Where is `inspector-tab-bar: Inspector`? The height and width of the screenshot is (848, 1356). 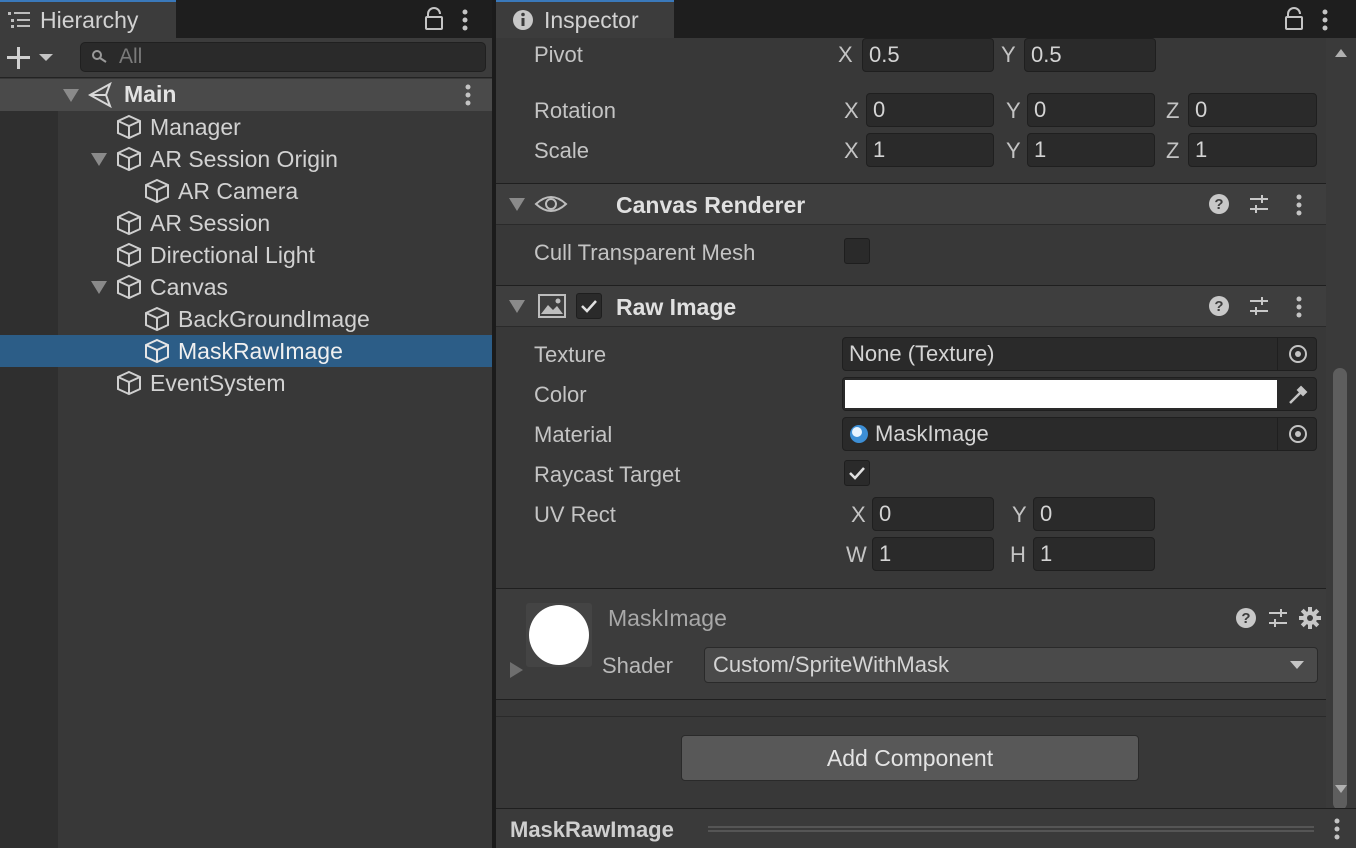 inspector-tab-bar: Inspector is located at coordinates (926, 19).